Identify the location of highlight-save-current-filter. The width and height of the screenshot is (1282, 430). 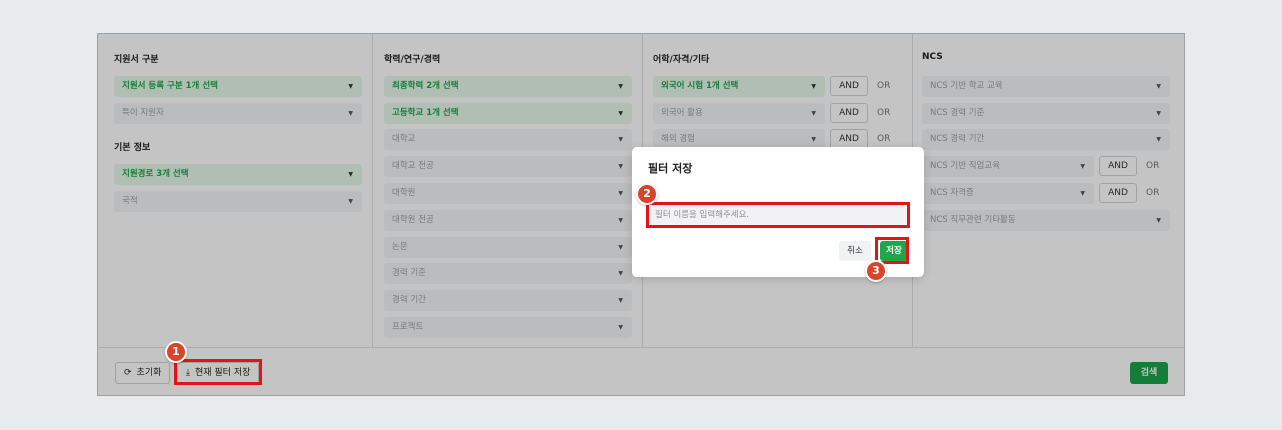
(218, 372).